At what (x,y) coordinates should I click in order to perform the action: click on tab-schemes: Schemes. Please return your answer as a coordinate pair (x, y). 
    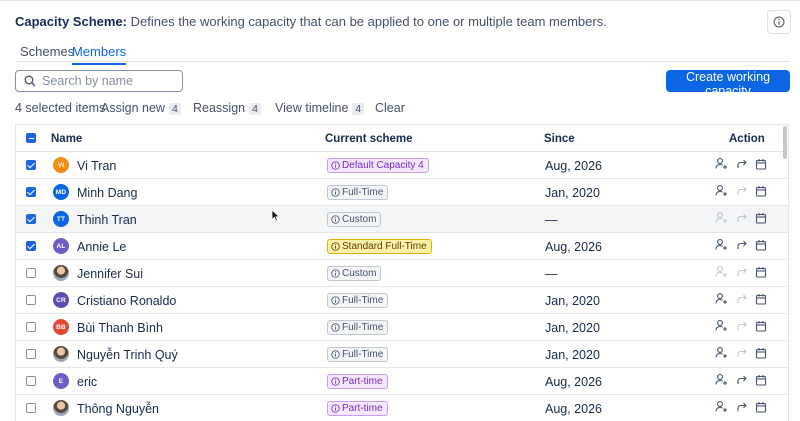
    Looking at the image, I should click on (47, 53).